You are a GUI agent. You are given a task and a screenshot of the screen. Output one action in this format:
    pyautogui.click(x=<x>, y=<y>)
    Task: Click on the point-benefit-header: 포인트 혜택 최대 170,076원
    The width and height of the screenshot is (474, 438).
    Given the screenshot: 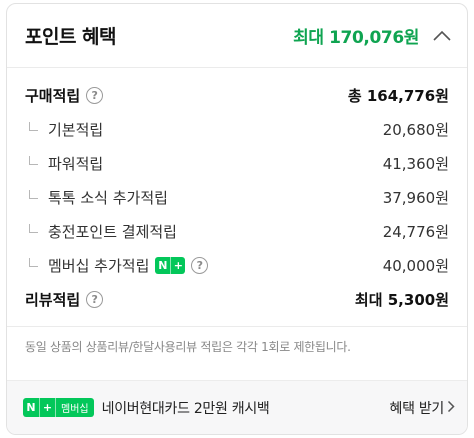 What is the action you would take?
    pyautogui.click(x=237, y=36)
    